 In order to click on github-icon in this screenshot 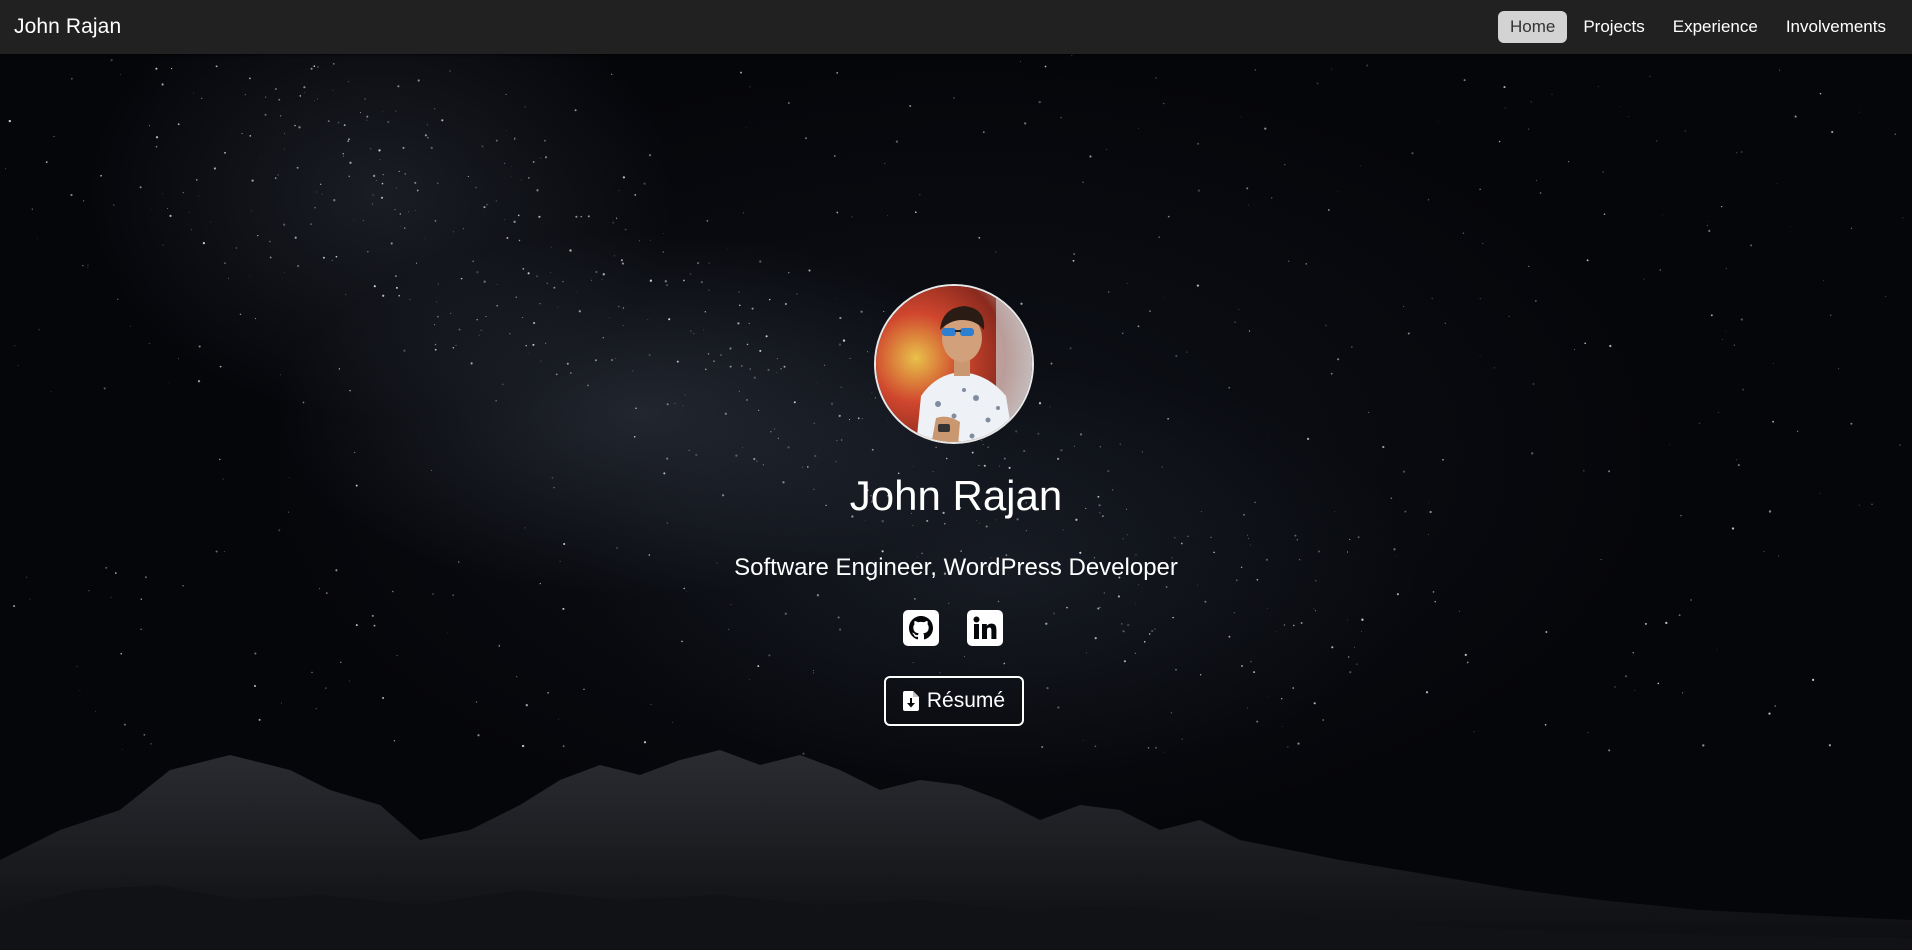, I will do `click(921, 628)`.